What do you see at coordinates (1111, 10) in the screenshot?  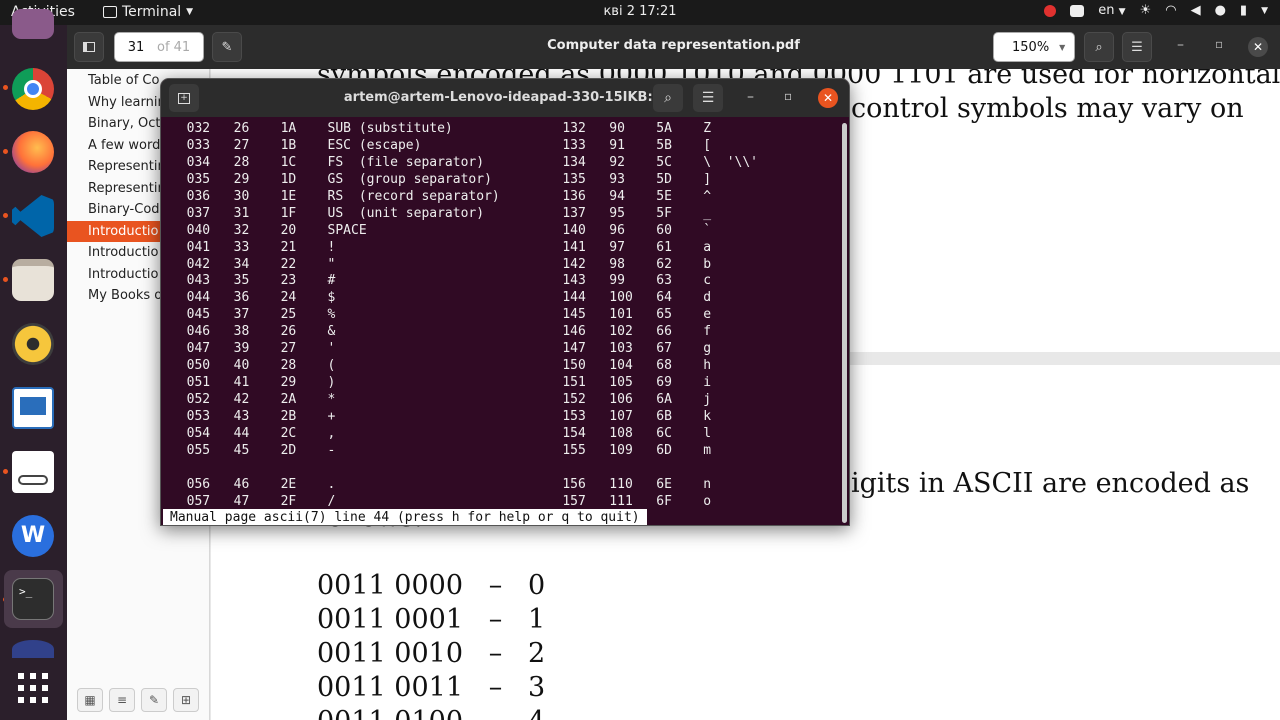 I see `language-indicator: en ▼` at bounding box center [1111, 10].